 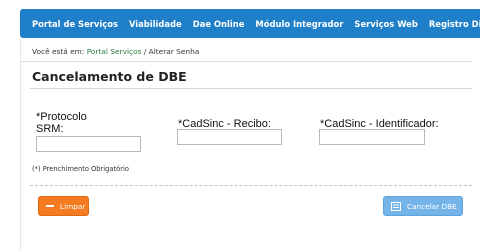 I want to click on content-left-border, so click(x=20, y=144).